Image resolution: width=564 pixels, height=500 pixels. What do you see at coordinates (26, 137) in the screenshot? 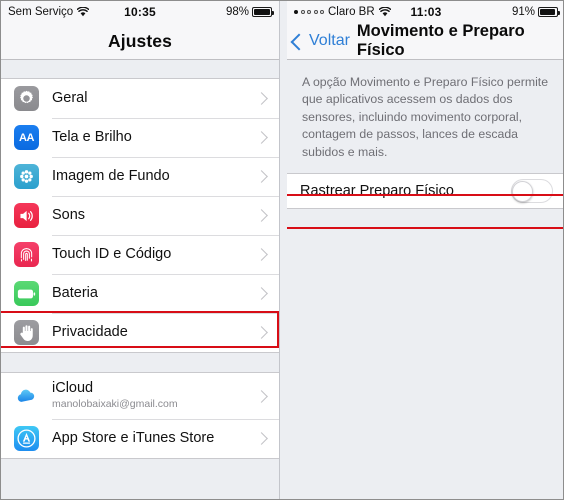
I see `display-text-size-icon: AA` at bounding box center [26, 137].